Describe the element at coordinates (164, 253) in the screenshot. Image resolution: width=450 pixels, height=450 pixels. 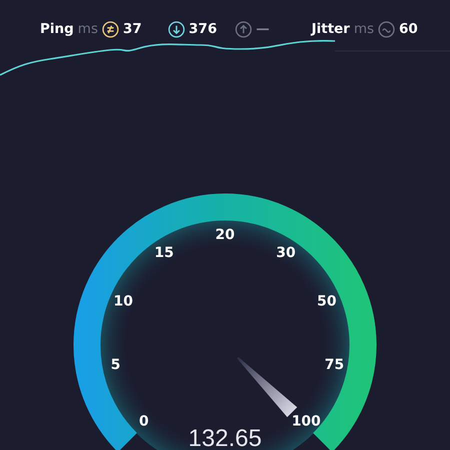
I see `scale-label: 15` at that location.